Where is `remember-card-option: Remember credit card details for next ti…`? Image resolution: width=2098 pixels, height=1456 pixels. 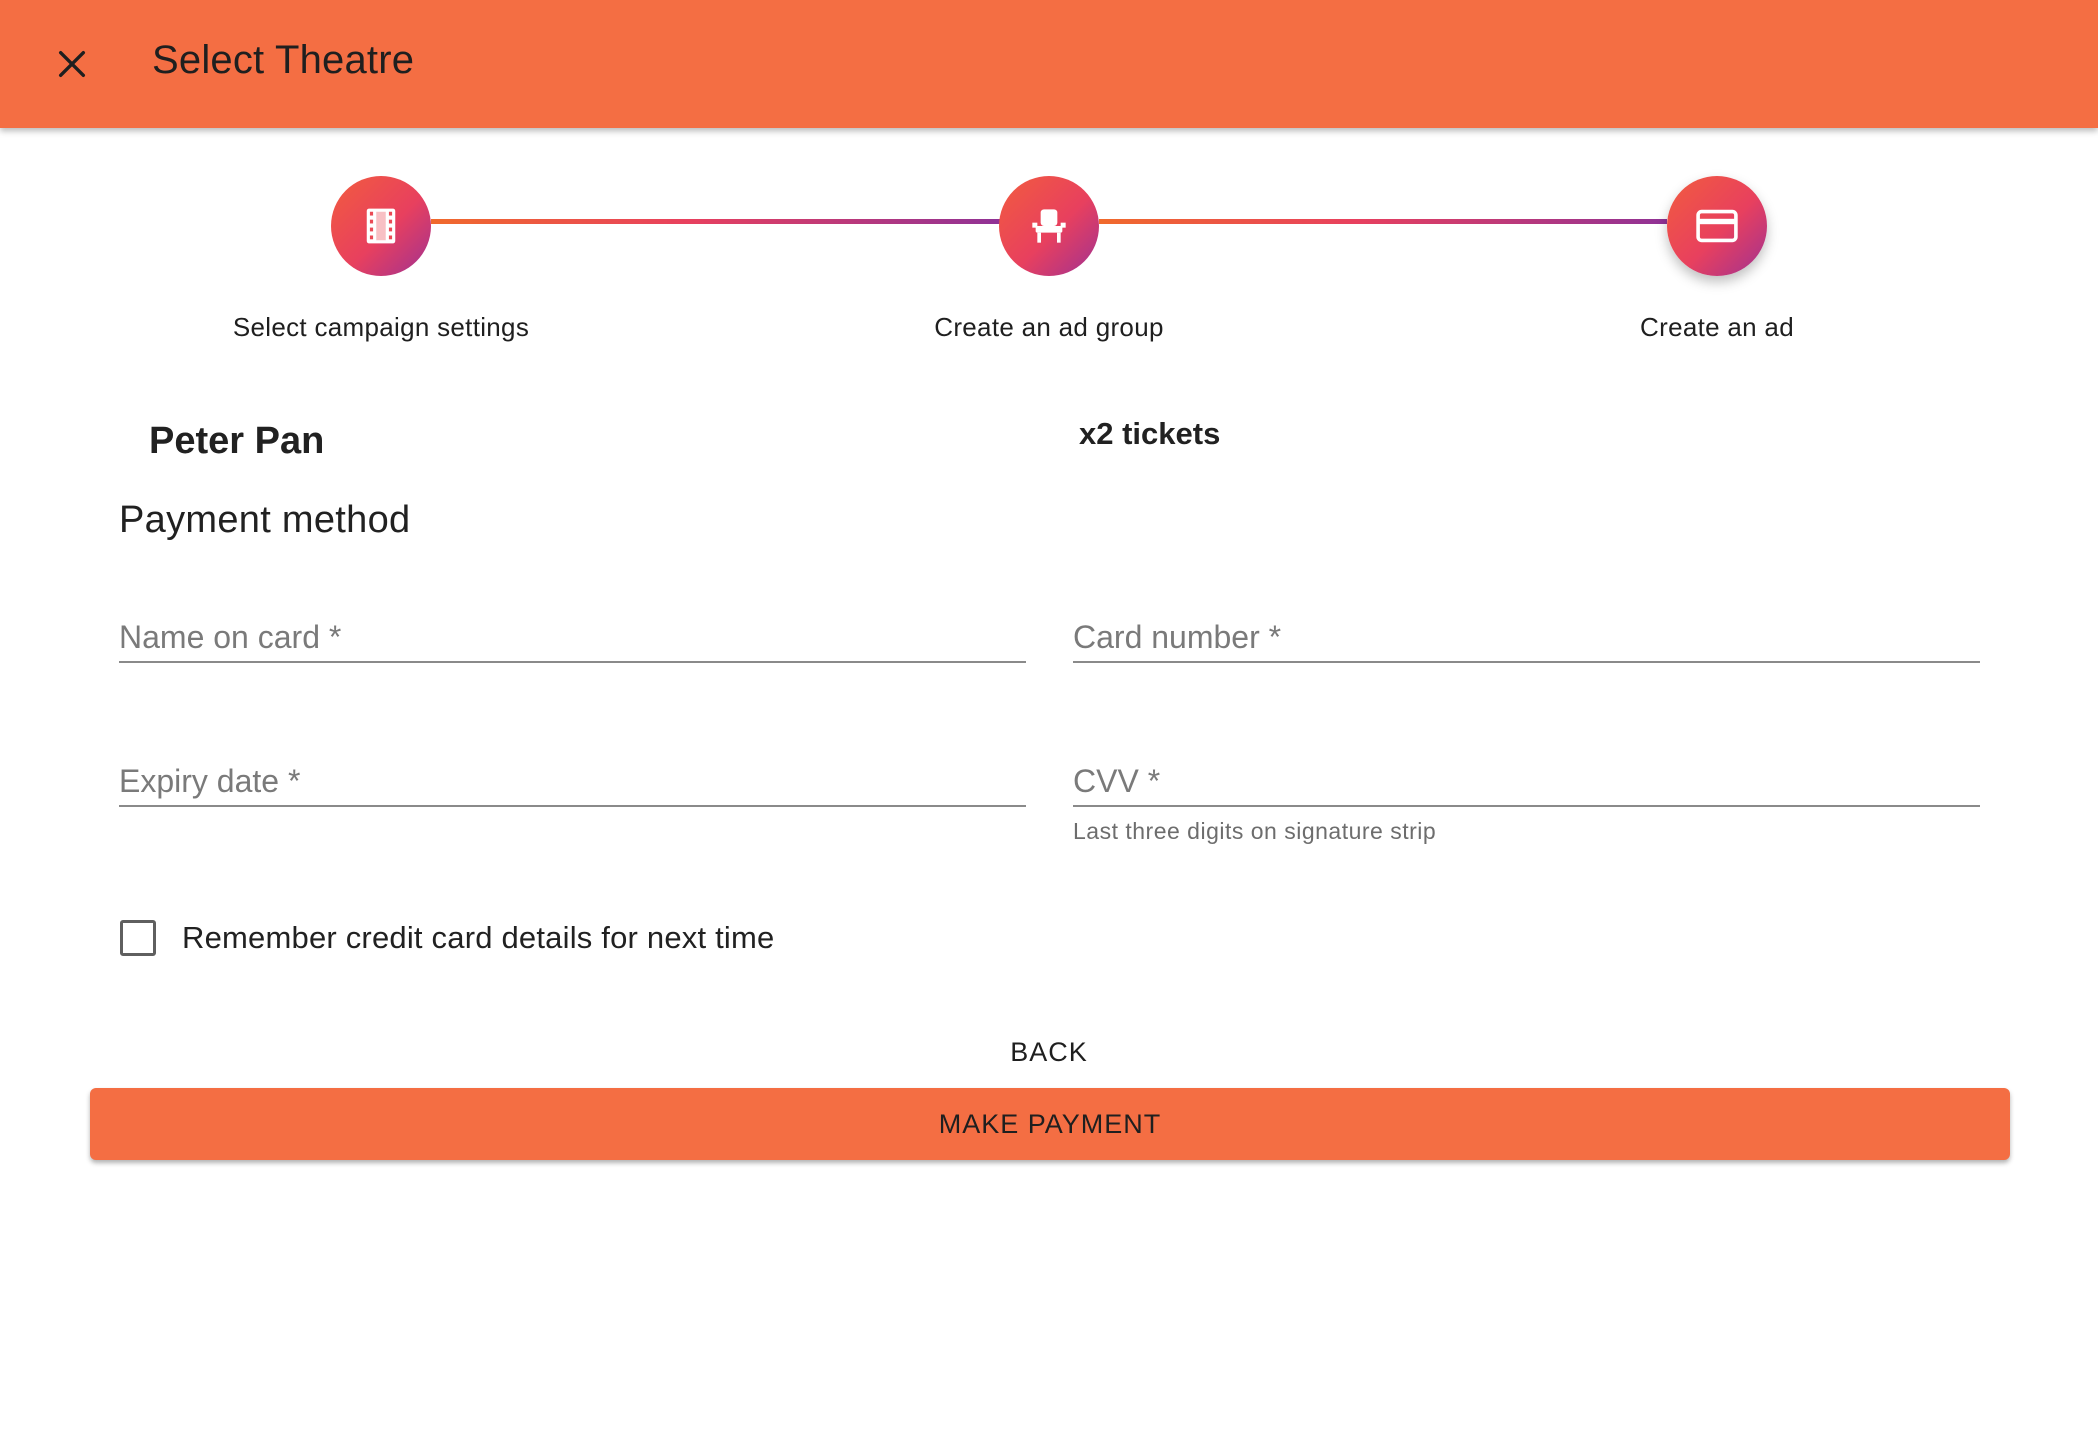
remember-card-option: Remember credit card details for next ti… is located at coordinates (447, 938).